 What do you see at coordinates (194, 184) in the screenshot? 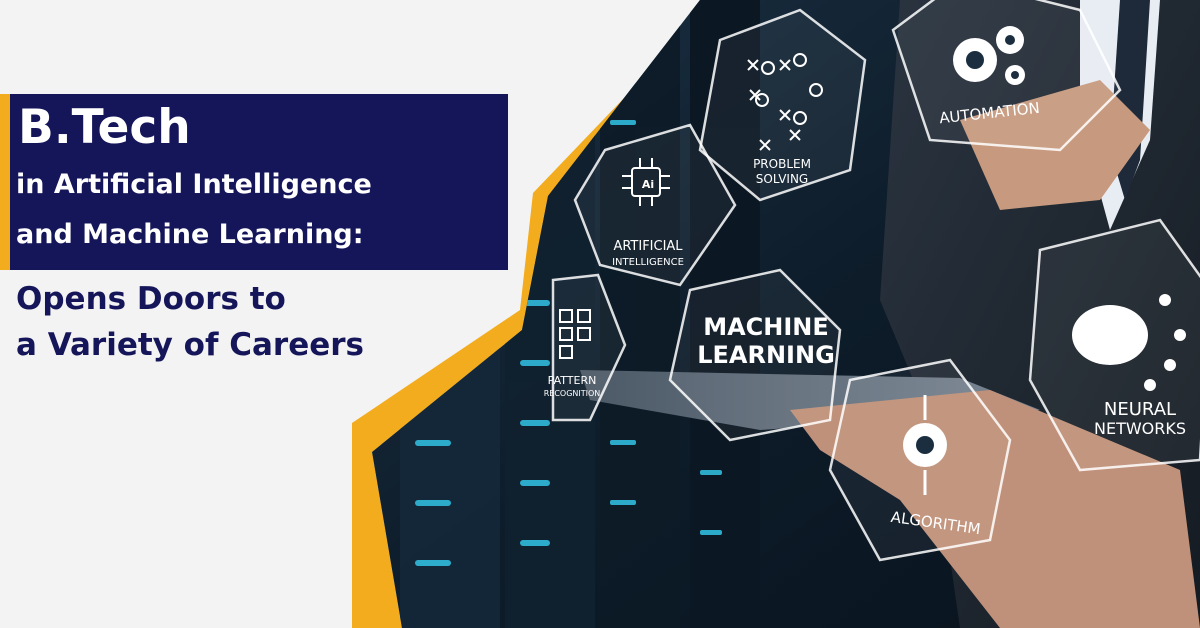
I see `title-line-2: in Artificial Intelligence` at bounding box center [194, 184].